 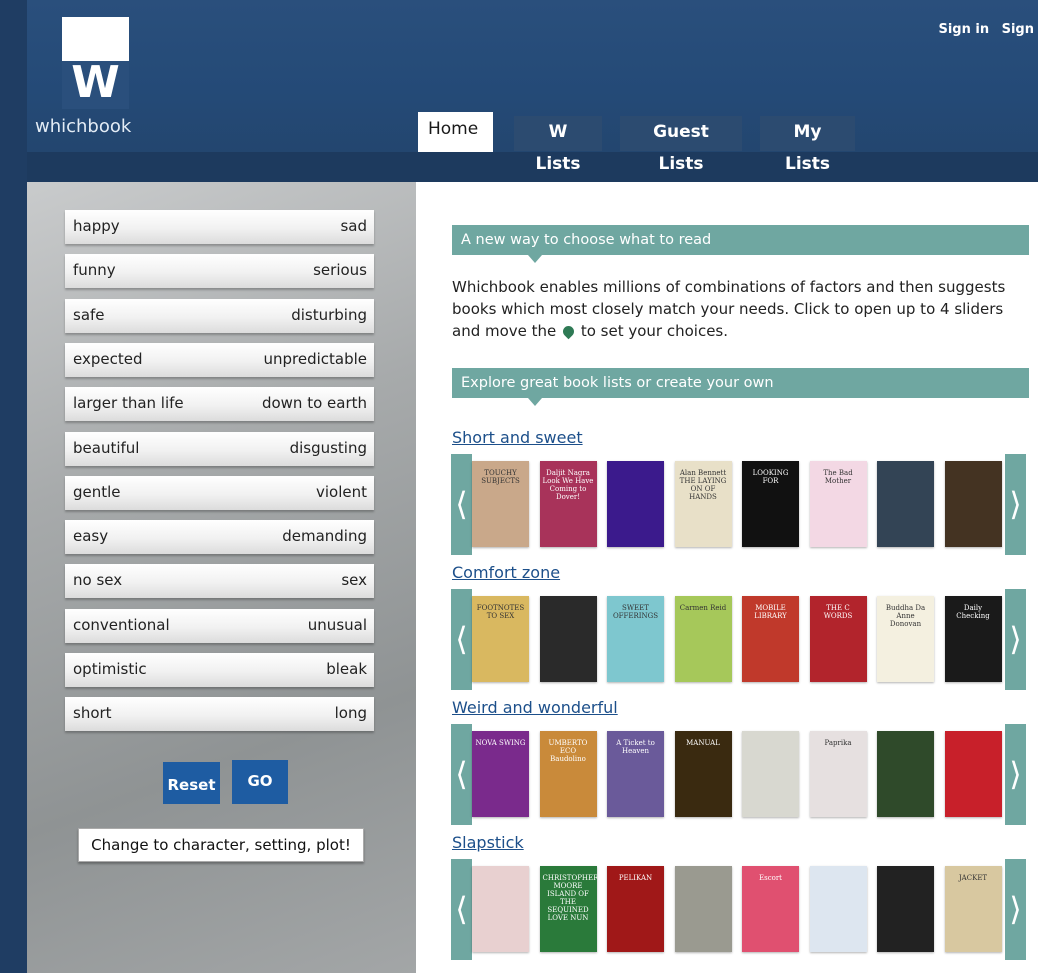 What do you see at coordinates (350, 713) in the screenshot?
I see `slider-right-label: long` at bounding box center [350, 713].